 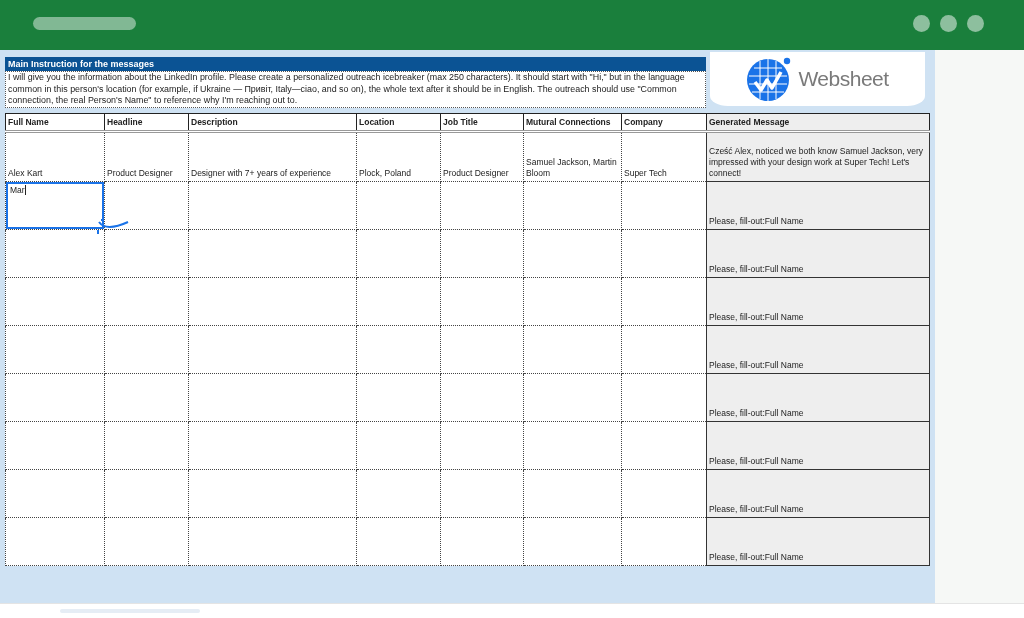 I want to click on cell-text: Designer with 7+ years of experience, so click(x=261, y=173).